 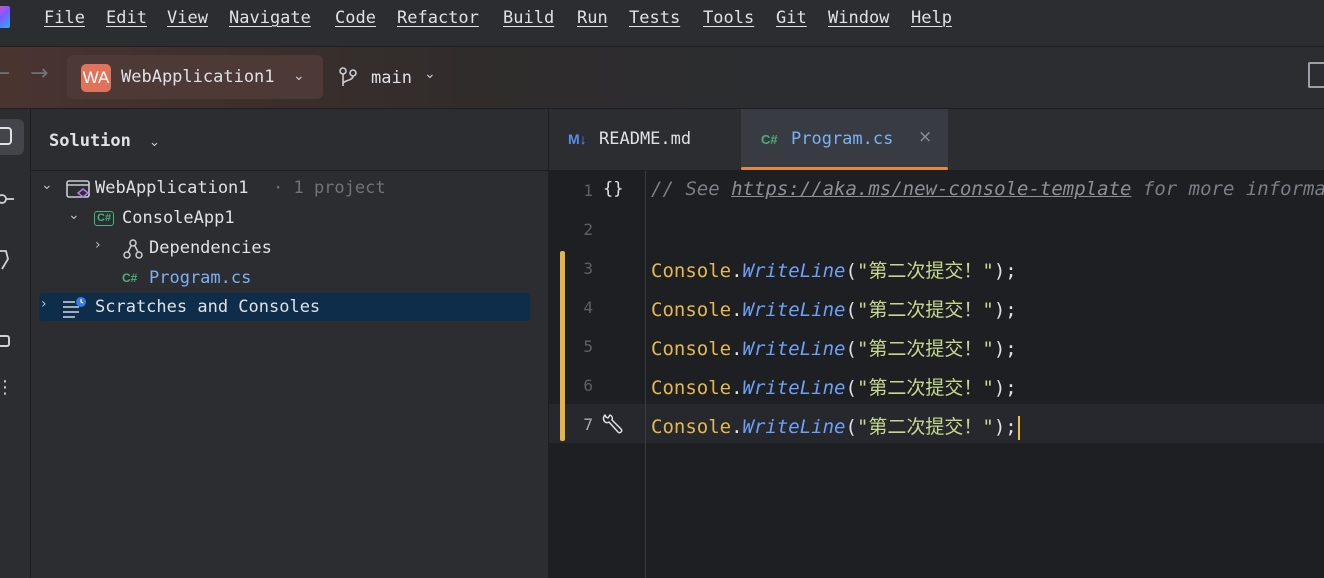 What do you see at coordinates (74, 307) in the screenshot?
I see `scratches-icon` at bounding box center [74, 307].